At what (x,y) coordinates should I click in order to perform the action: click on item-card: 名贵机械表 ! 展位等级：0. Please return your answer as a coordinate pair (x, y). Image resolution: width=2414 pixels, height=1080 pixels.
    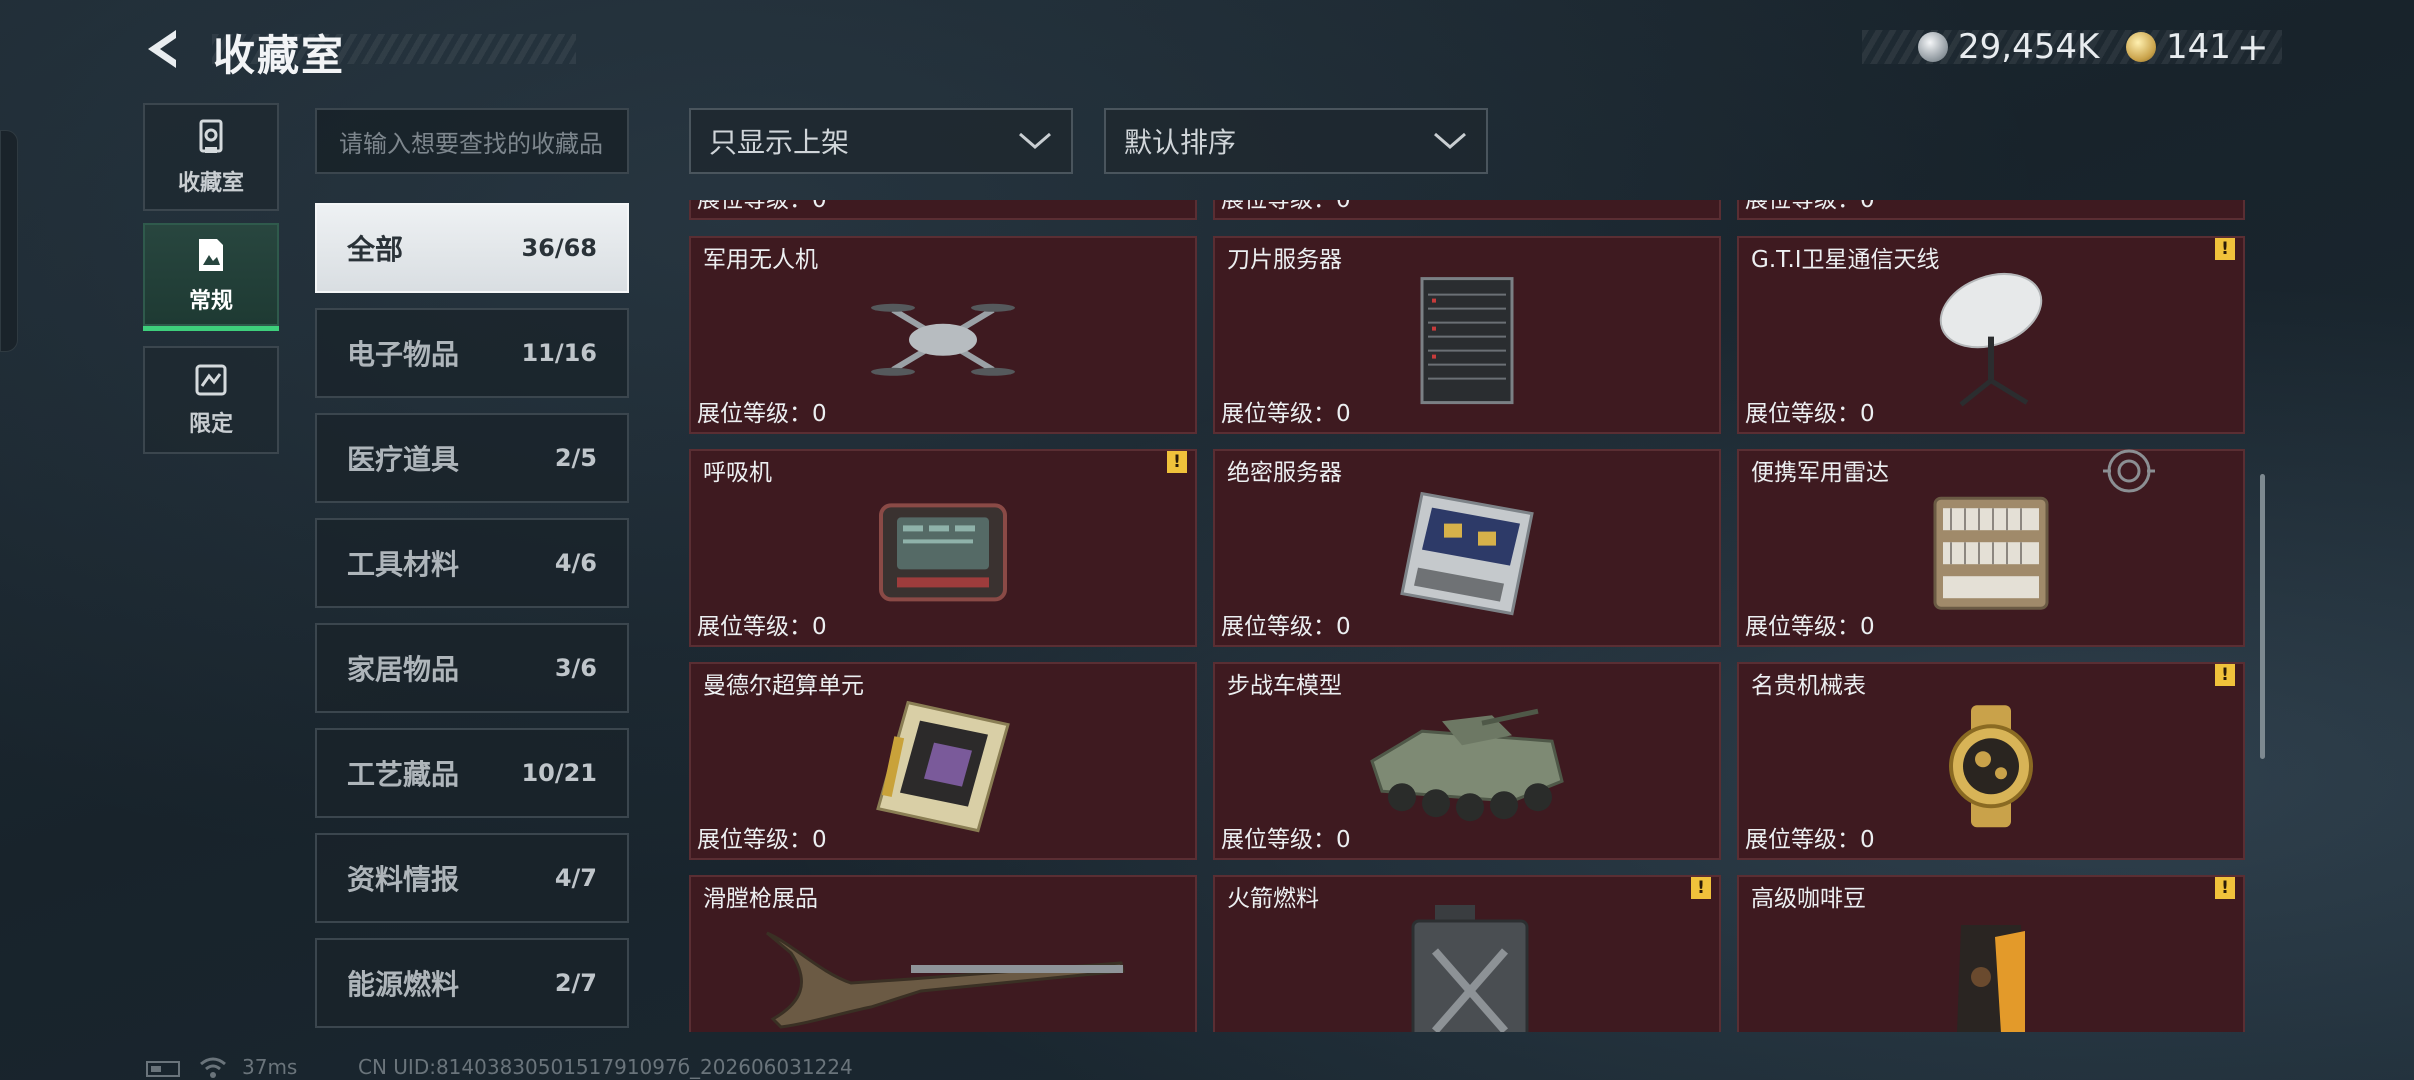
    Looking at the image, I should click on (1991, 761).